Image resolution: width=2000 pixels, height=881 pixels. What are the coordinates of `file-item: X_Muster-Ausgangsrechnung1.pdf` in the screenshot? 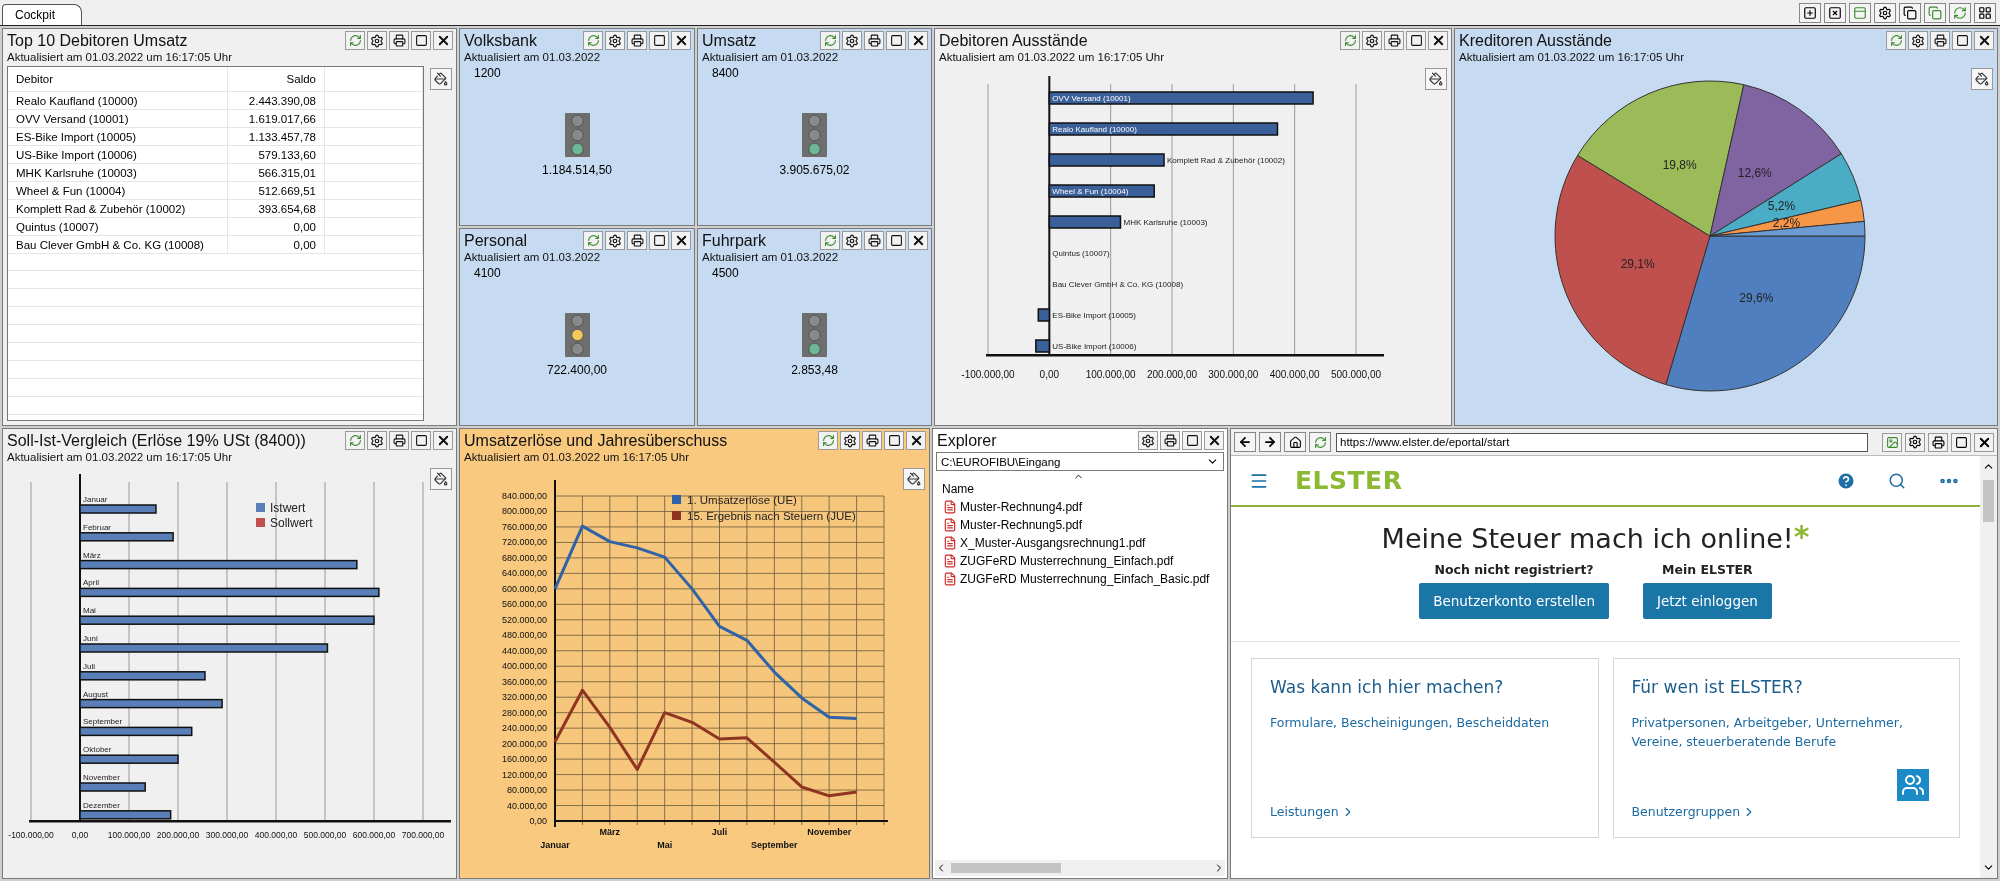 It's located at (1044, 543).